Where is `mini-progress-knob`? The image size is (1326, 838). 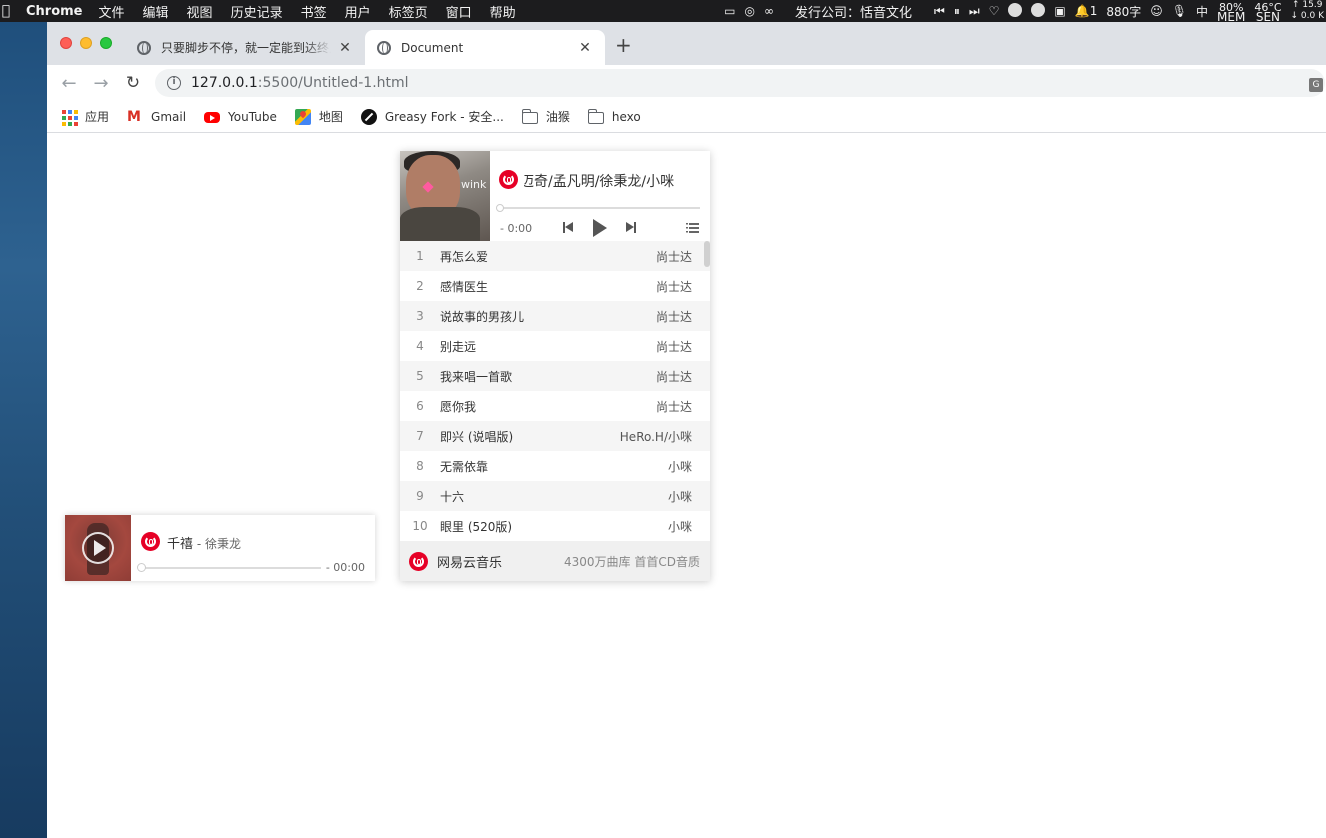 mini-progress-knob is located at coordinates (141, 567).